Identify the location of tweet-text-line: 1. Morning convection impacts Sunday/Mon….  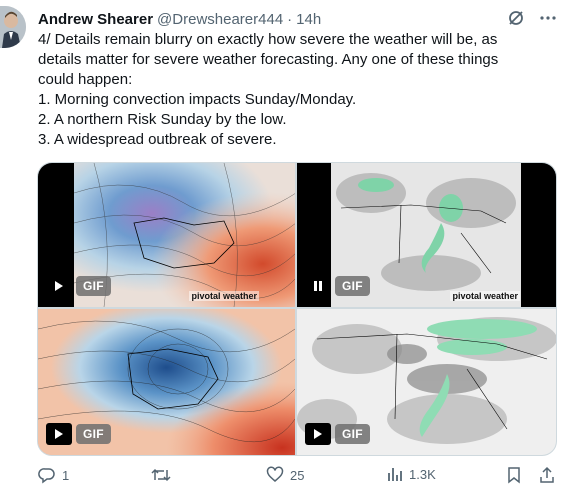
(197, 99).